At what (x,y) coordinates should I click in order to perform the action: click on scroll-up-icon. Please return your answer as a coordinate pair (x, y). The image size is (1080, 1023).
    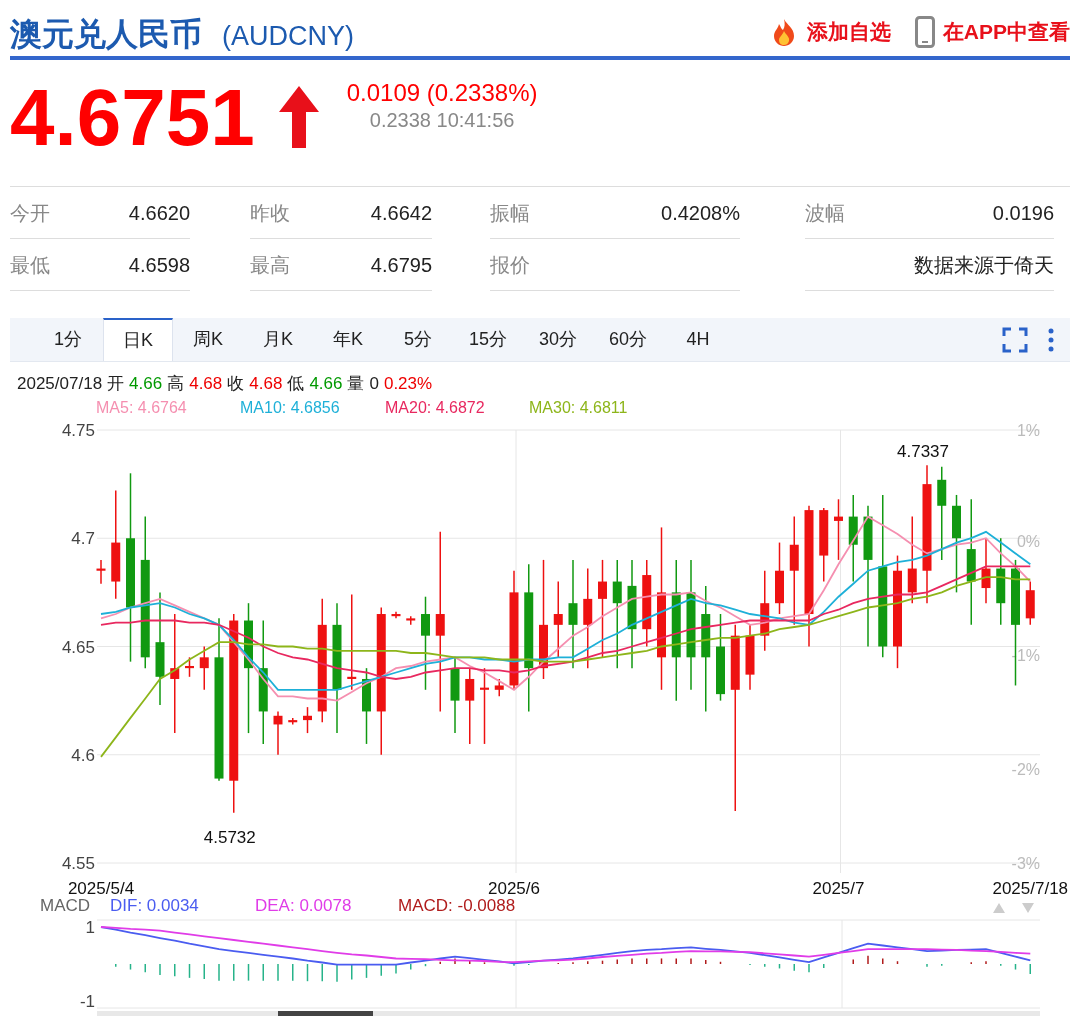
    Looking at the image, I should click on (999, 908).